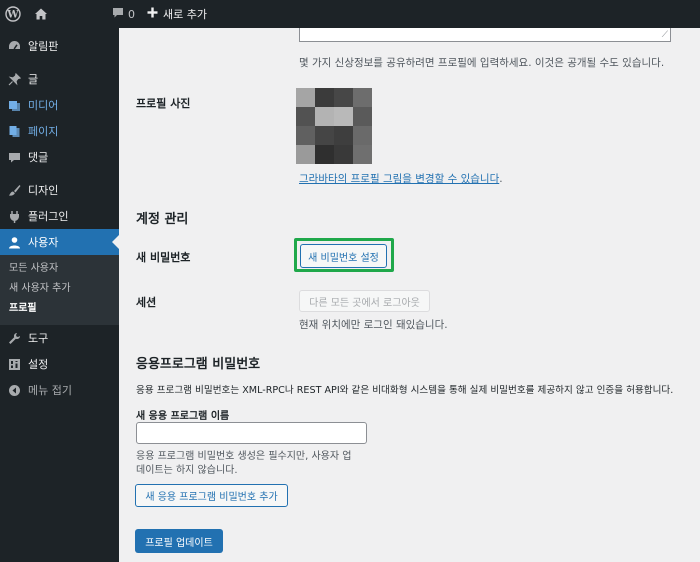 This screenshot has width=700, height=562. Describe the element at coordinates (14, 131) in the screenshot. I see `page-icon` at that location.